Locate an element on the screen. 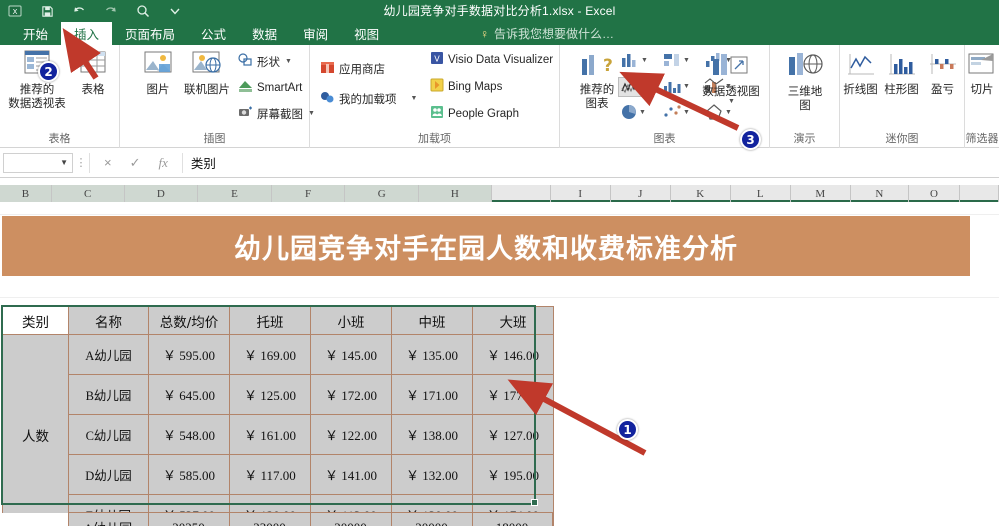 The width and height of the screenshot is (999, 526). table-header-tuoban: 托班 is located at coordinates (270, 320).